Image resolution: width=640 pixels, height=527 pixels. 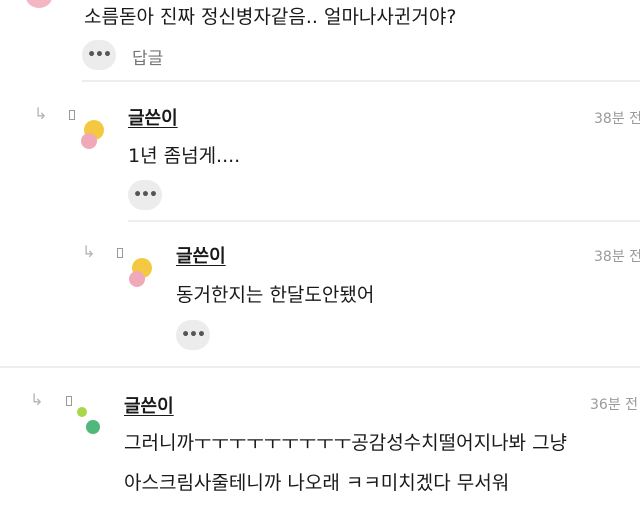 I want to click on comment-text-line: 그러니까ㅜㅜㅜㅜㅜㅜㅜㅜㅜ공감성수치떨어지나봐 그냥, so click(x=346, y=443).